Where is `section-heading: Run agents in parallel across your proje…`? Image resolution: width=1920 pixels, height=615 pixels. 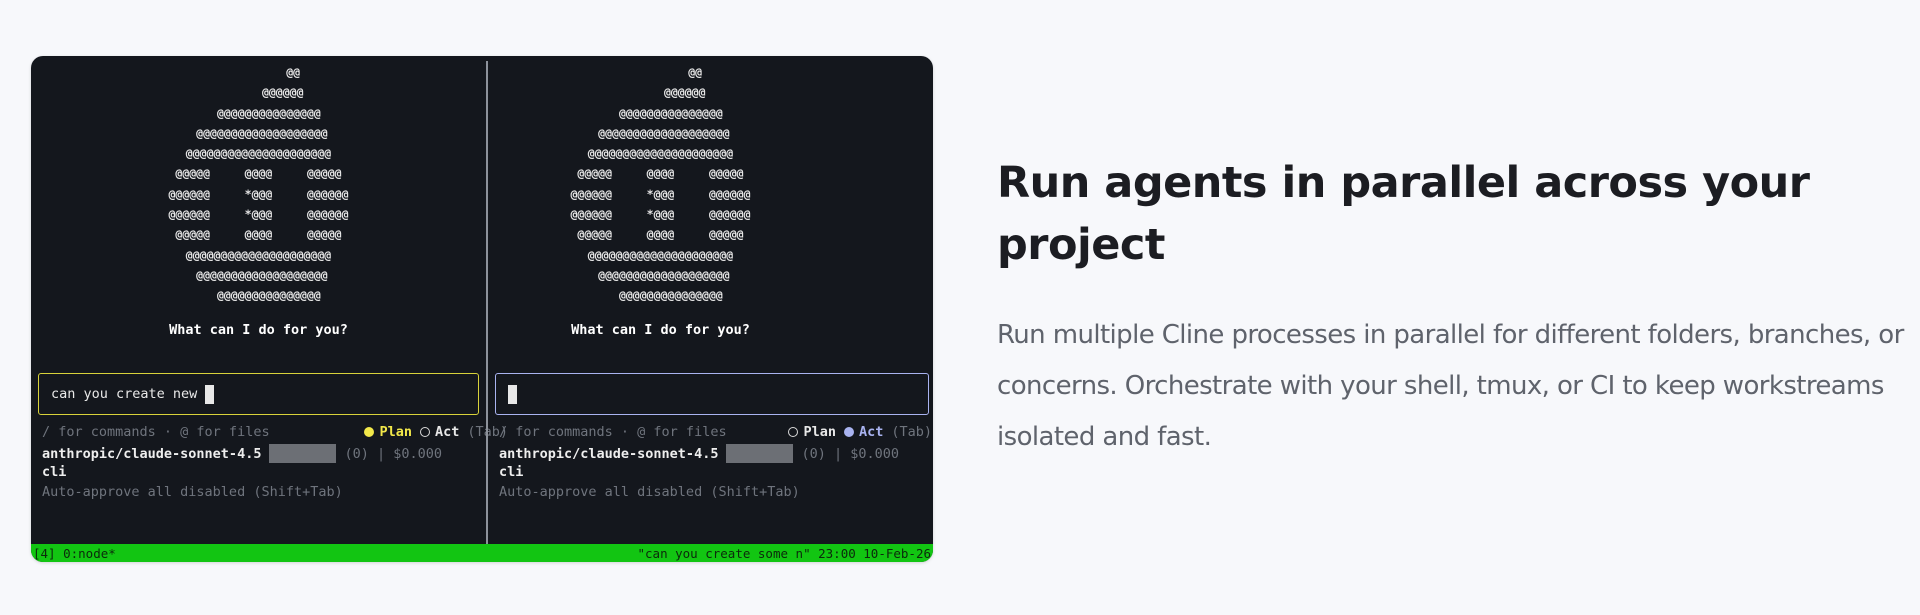
section-heading: Run agents in parallel across your proje… is located at coordinates (1403, 214).